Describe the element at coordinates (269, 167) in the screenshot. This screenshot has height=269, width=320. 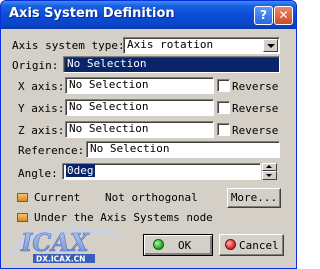
I see `spin-up-icon` at that location.